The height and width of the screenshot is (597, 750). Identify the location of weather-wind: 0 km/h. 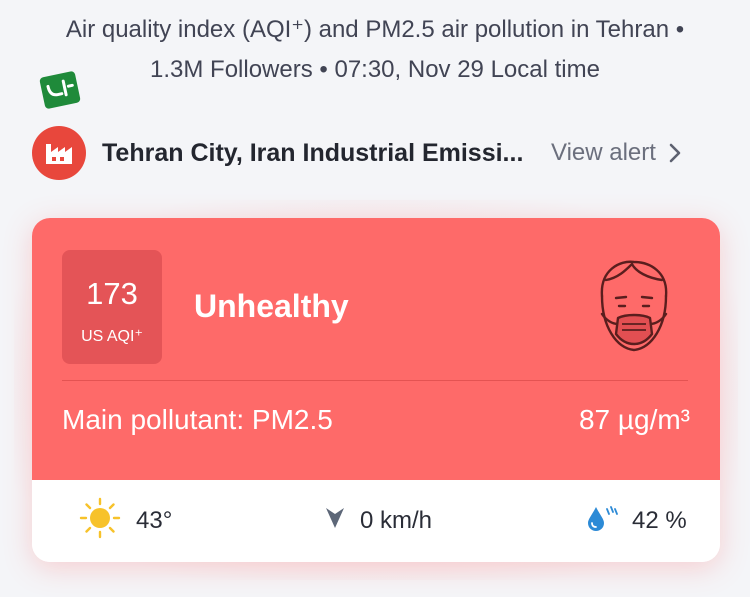
(378, 521).